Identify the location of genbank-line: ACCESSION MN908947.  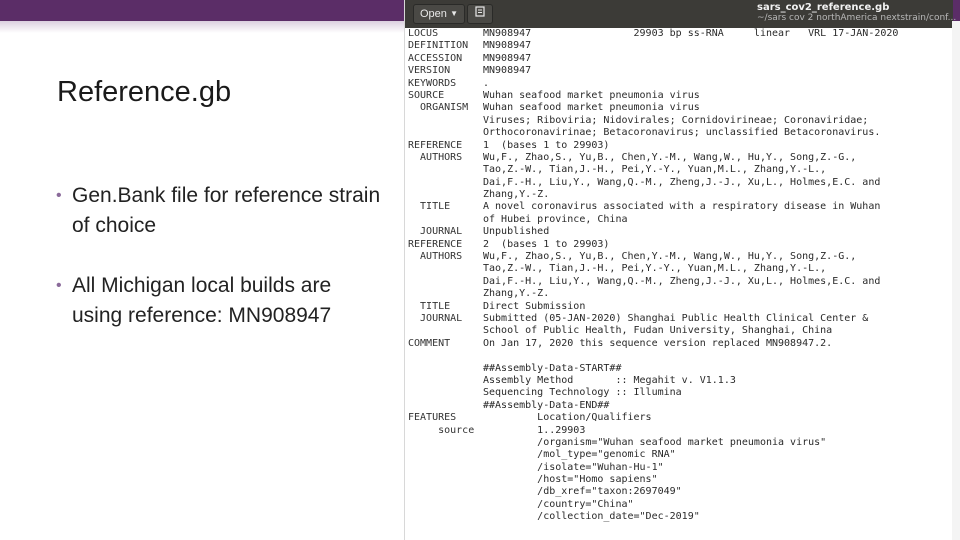
(680, 59).